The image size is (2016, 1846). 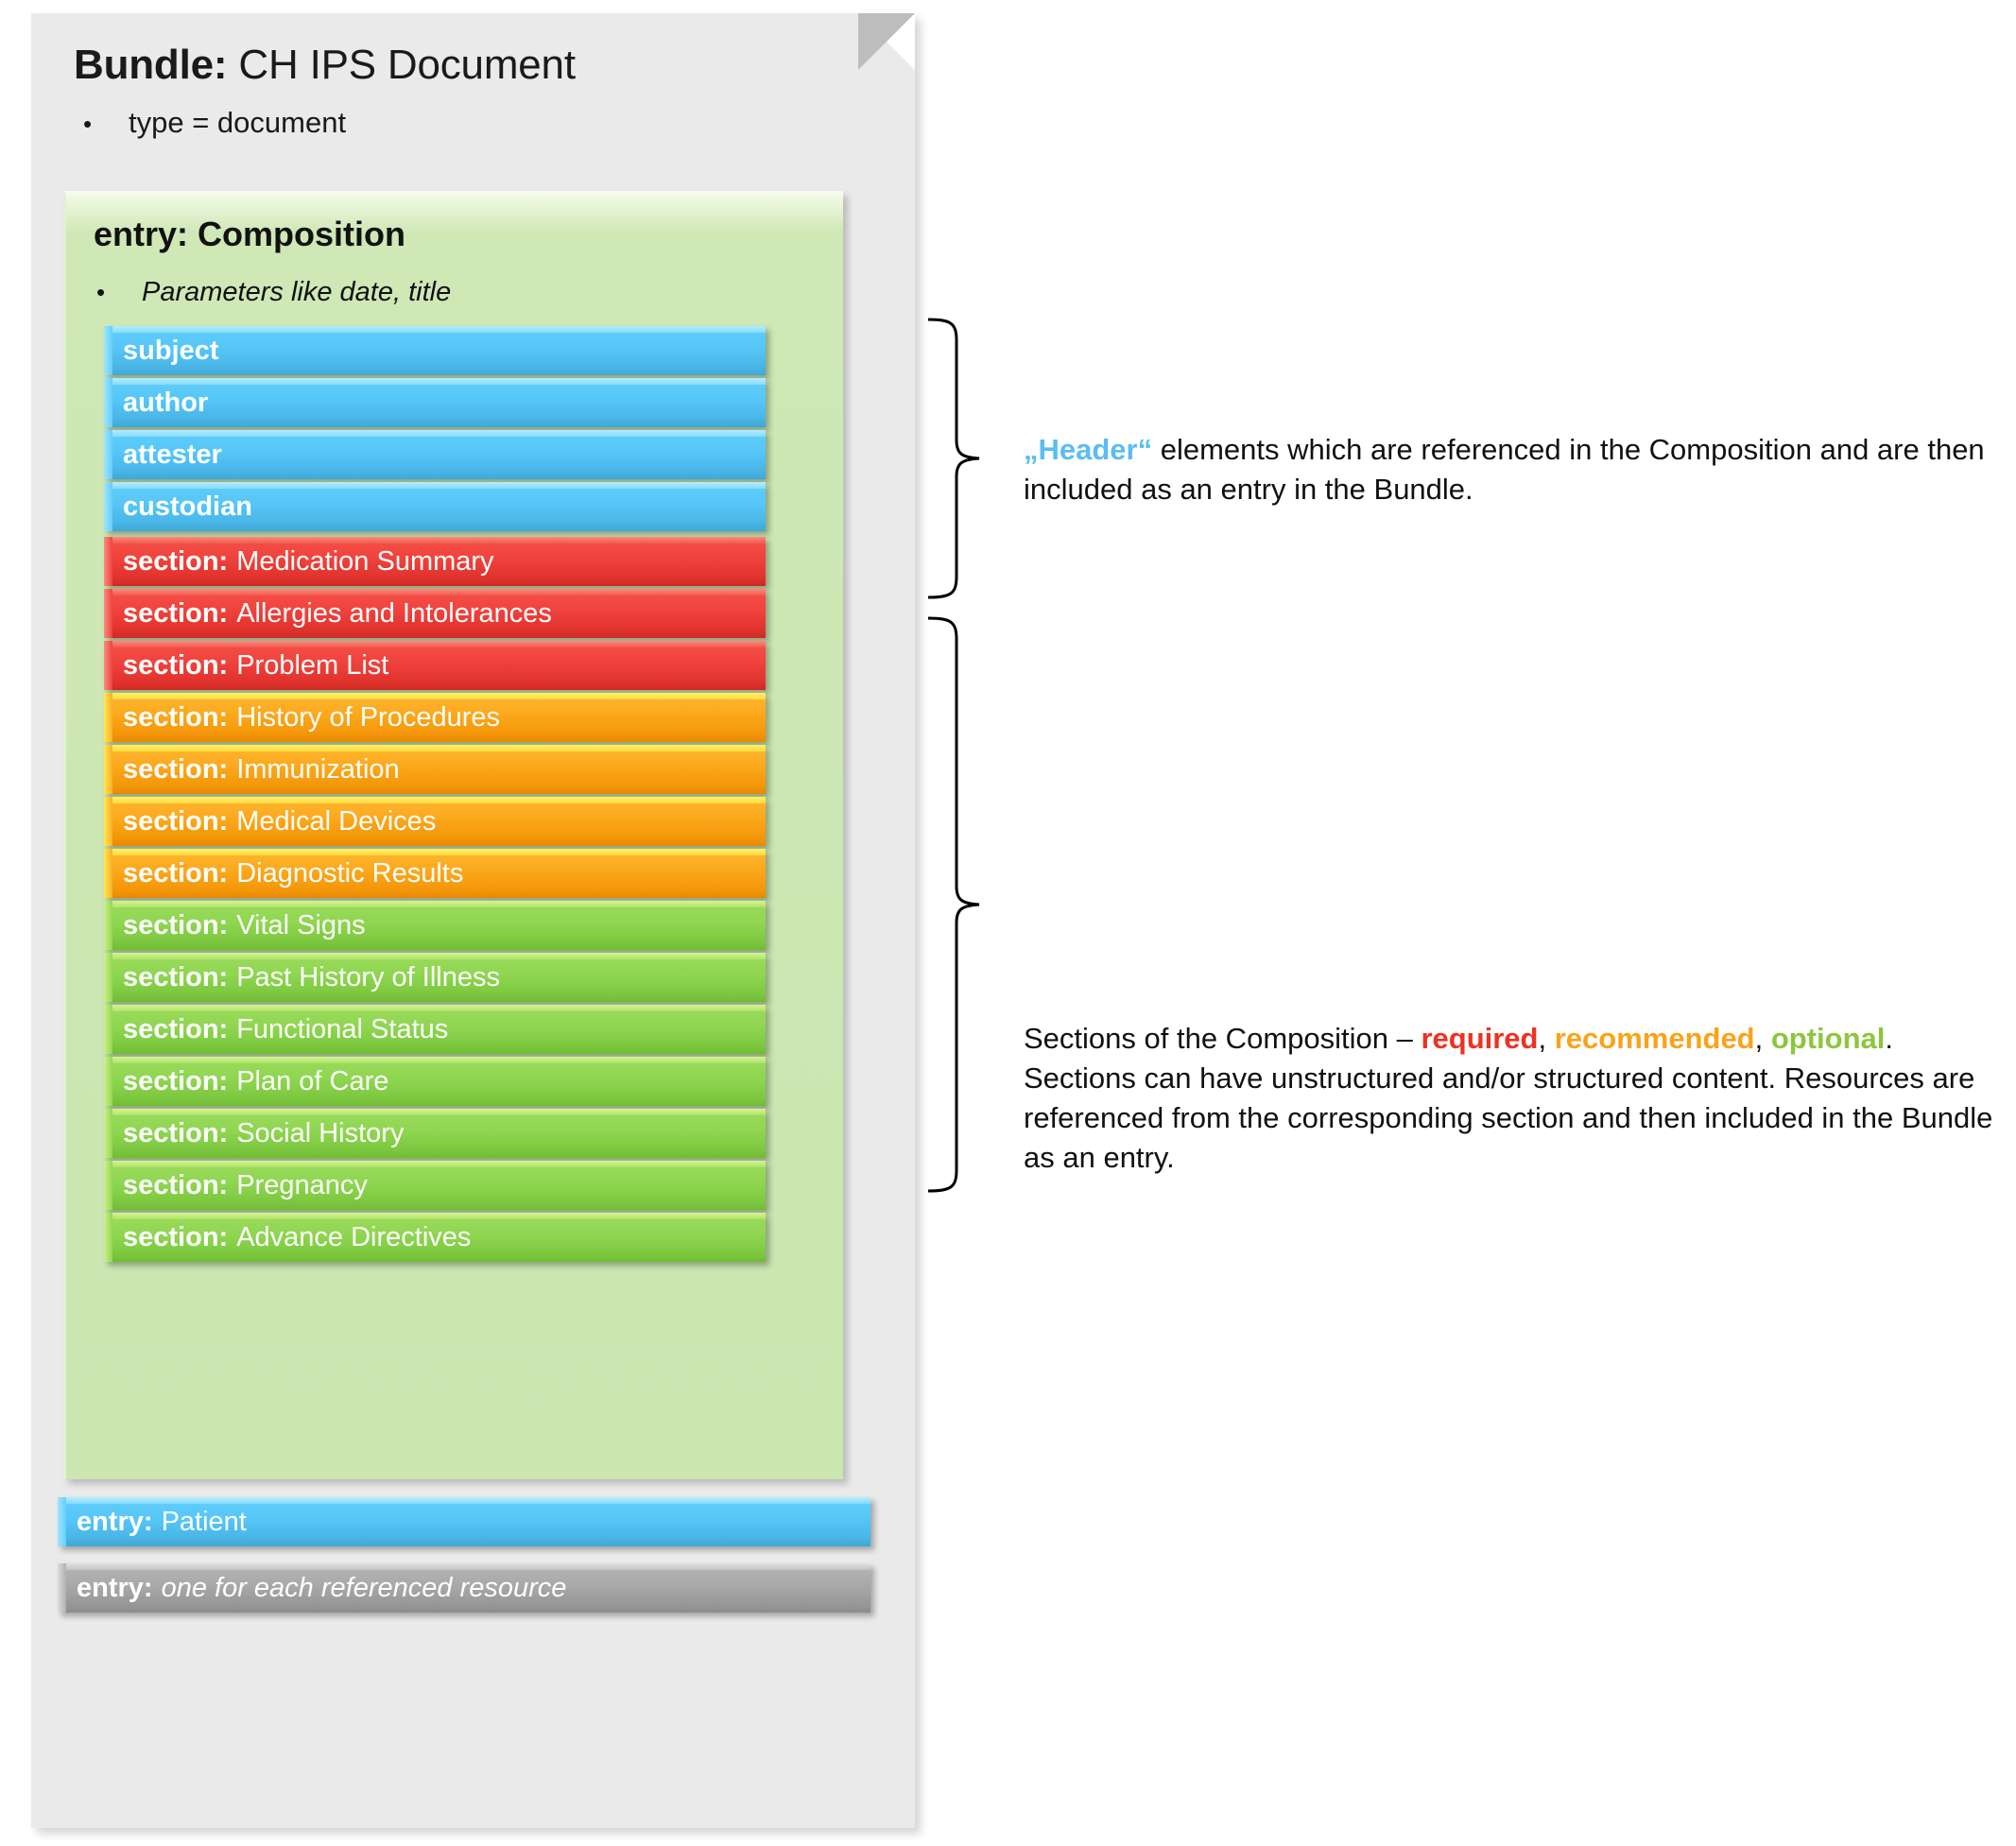 I want to click on section-history-of-procedures: section: History of Procedures, so click(x=435, y=717).